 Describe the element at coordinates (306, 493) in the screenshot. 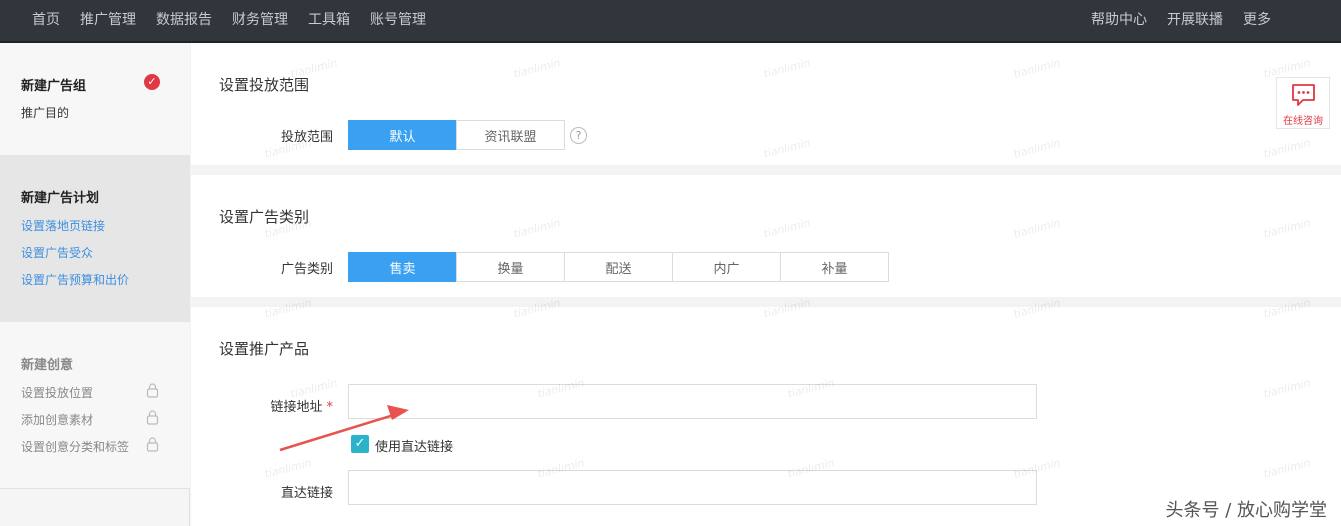

I see `field-label-direct: 直达链接` at that location.